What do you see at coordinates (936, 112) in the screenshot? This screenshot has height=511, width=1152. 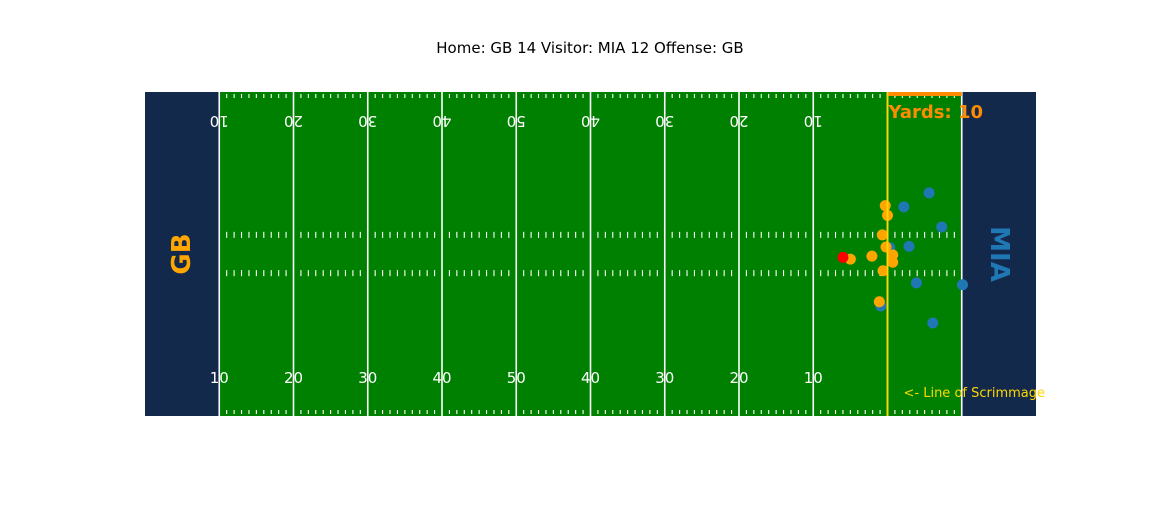 I see `yards-to-go-label: Yards: 10` at bounding box center [936, 112].